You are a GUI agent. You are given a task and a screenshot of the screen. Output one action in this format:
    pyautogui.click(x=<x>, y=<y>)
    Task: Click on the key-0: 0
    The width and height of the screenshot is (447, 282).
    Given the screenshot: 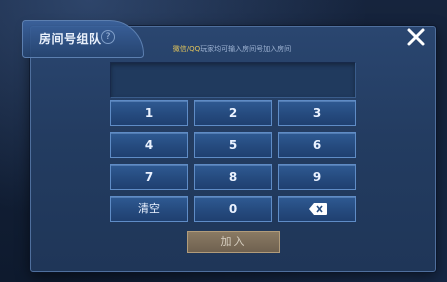 What is the action you would take?
    pyautogui.click(x=233, y=209)
    